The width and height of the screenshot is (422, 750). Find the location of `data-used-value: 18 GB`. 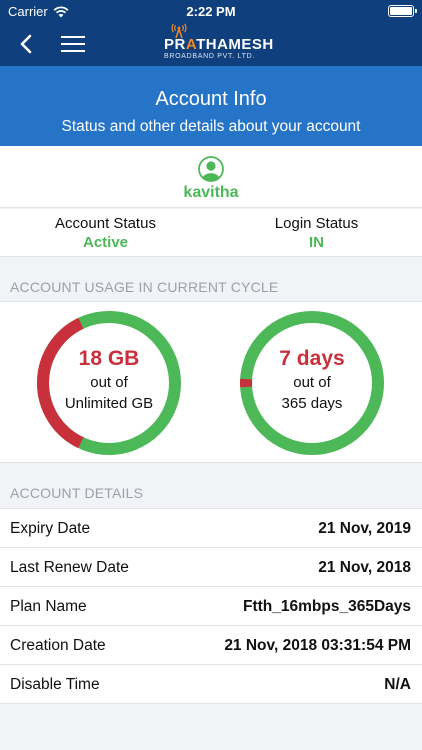

data-used-value: 18 GB is located at coordinates (109, 358).